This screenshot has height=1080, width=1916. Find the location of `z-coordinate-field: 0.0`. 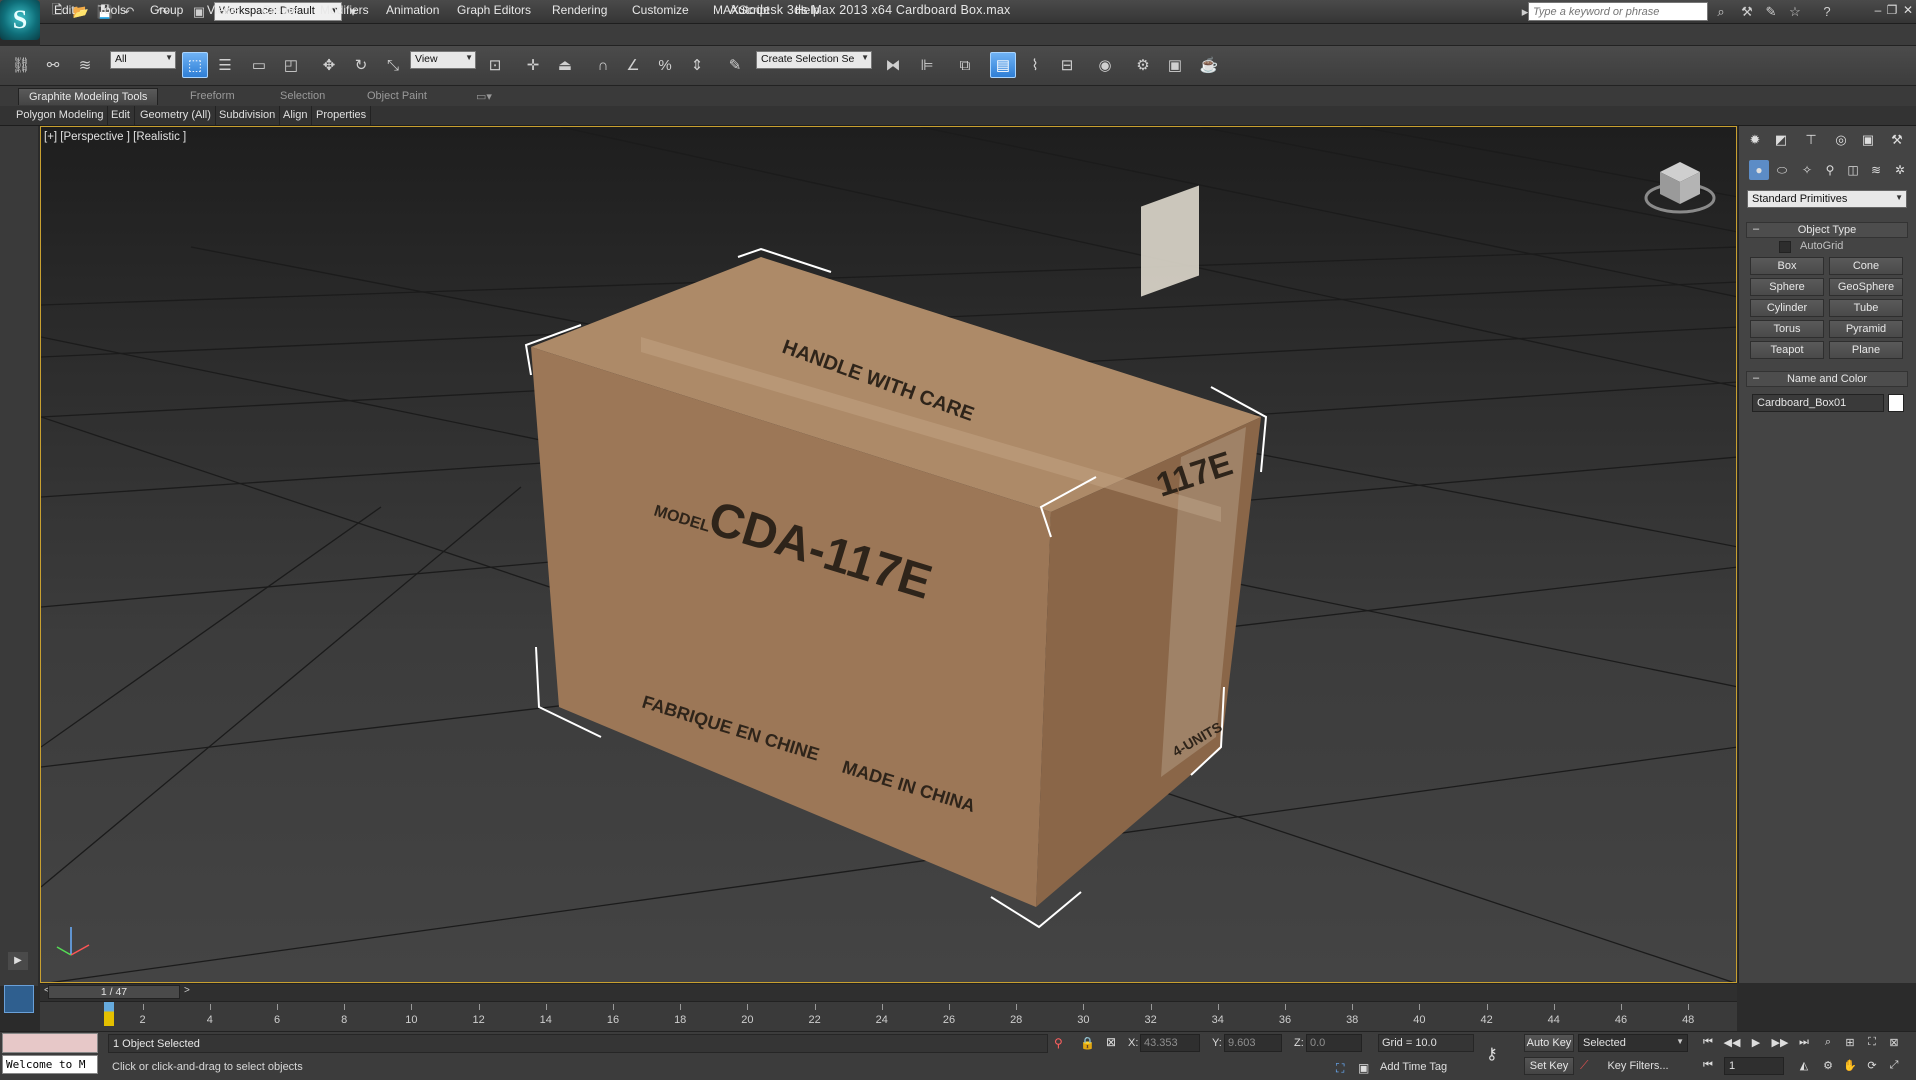

z-coordinate-field: 0.0 is located at coordinates (1334, 1043).